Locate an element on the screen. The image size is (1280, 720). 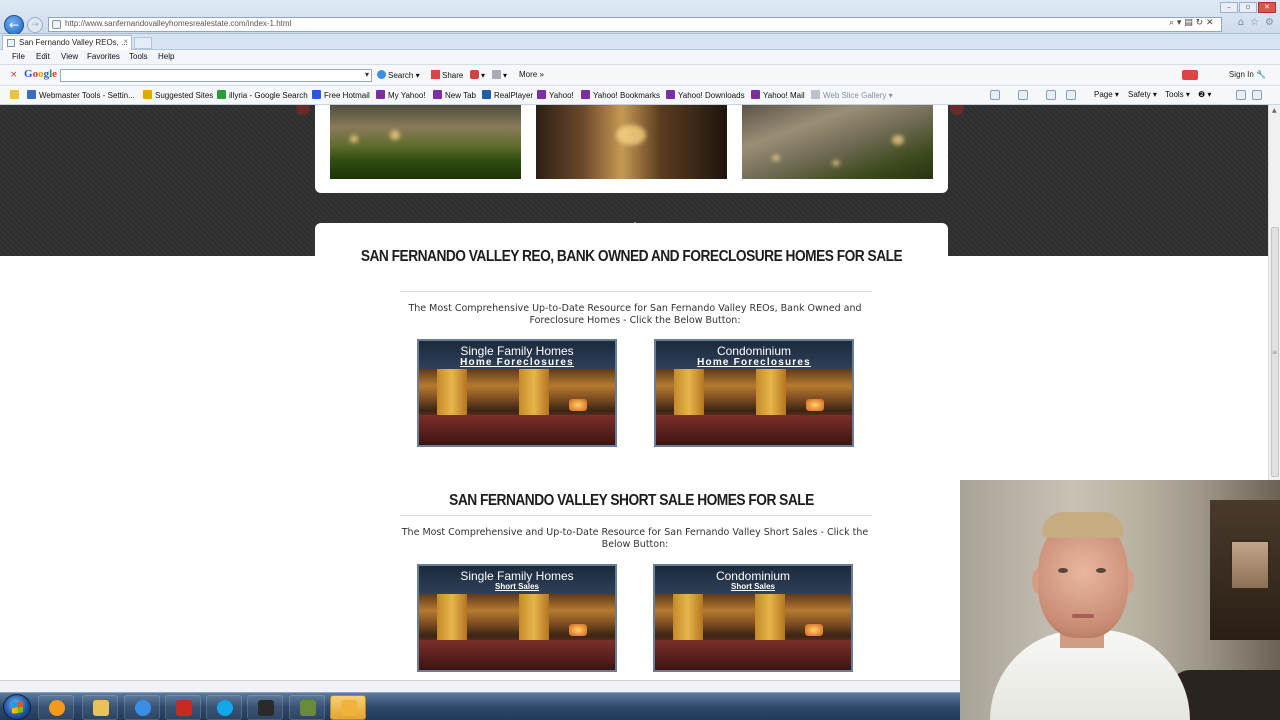
back-button: ← is located at coordinates (14, 25).